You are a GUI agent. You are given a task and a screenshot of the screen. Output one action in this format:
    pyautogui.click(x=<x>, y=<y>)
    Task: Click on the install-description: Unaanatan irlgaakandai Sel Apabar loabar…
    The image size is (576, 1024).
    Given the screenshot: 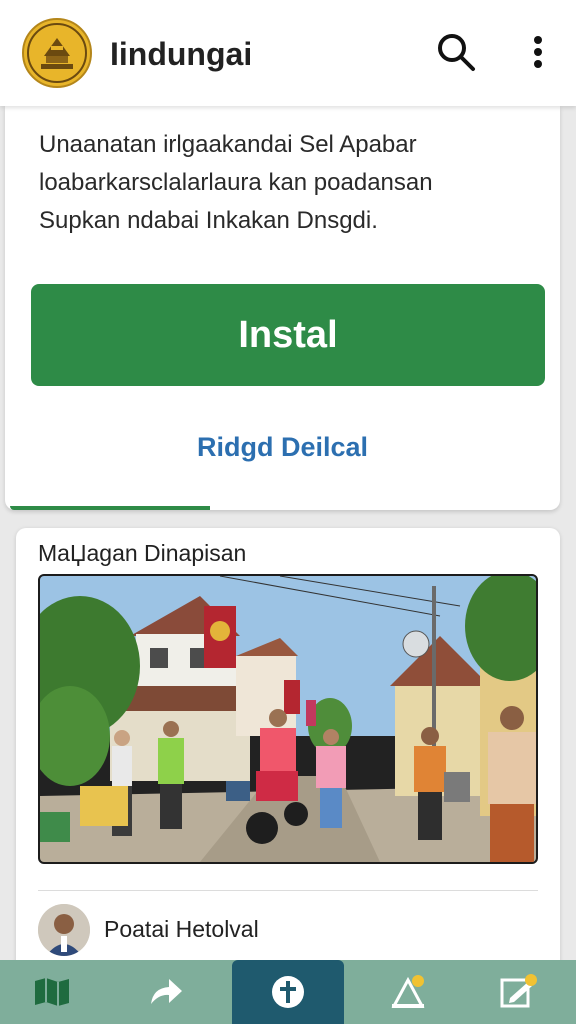 What is the action you would take?
    pyautogui.click(x=289, y=183)
    